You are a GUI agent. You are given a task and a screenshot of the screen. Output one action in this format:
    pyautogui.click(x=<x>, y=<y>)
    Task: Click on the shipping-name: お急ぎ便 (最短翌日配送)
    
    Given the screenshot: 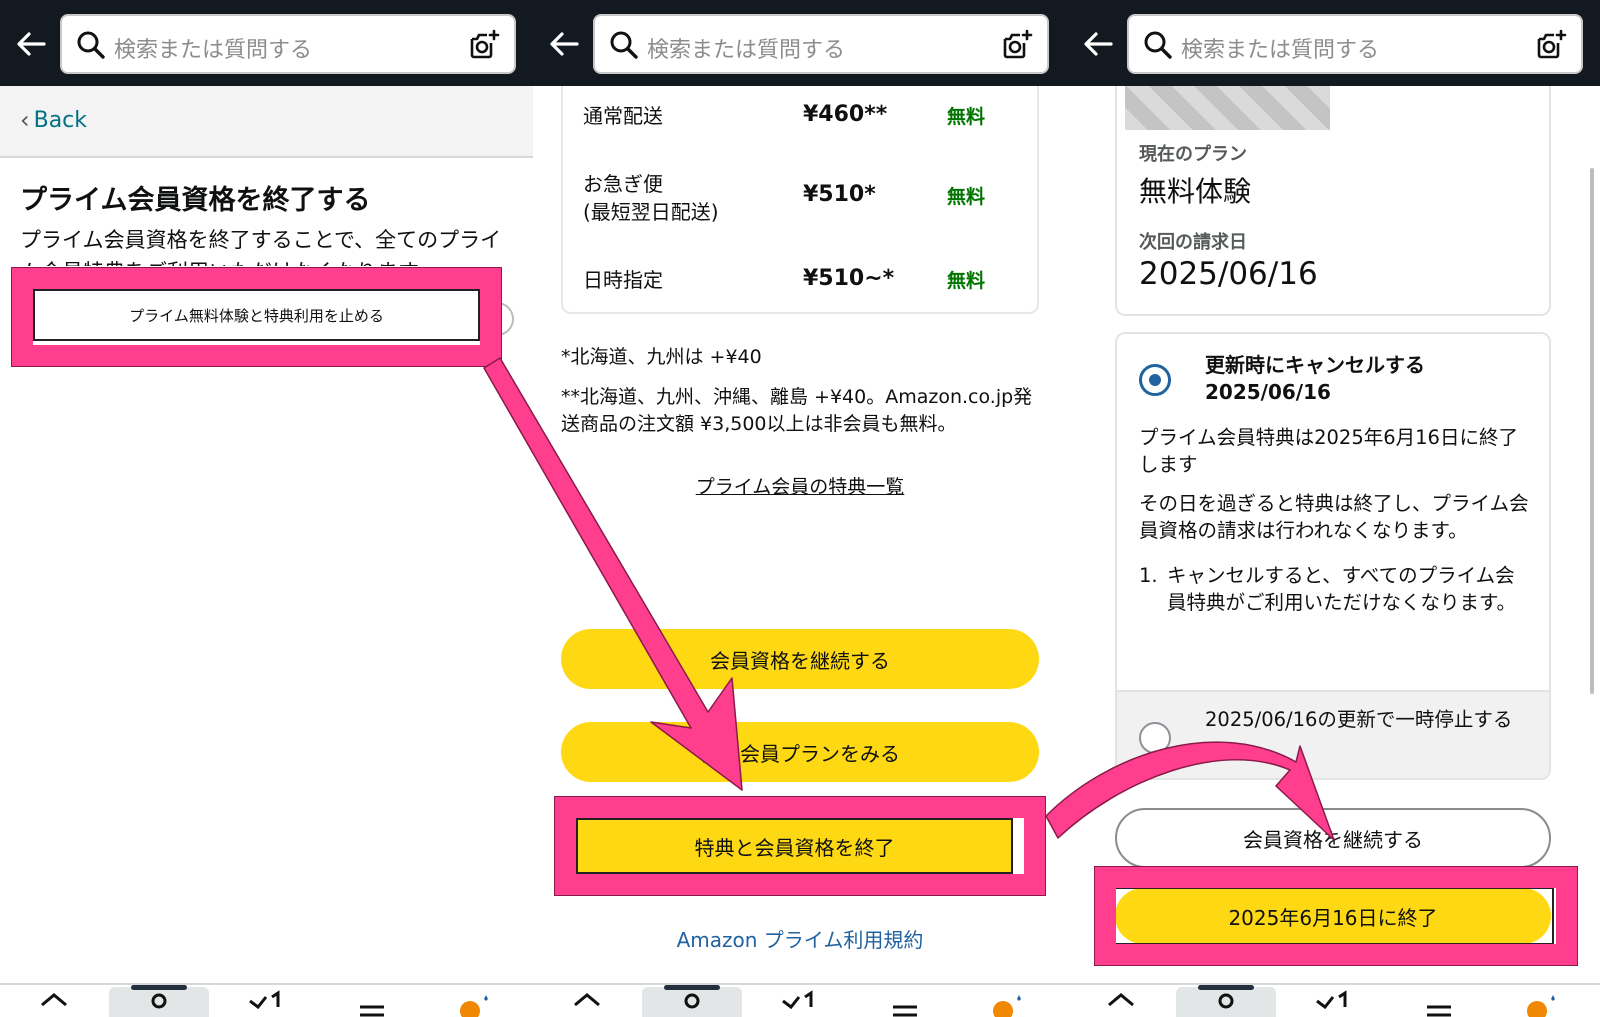 What is the action you would take?
    pyautogui.click(x=651, y=198)
    